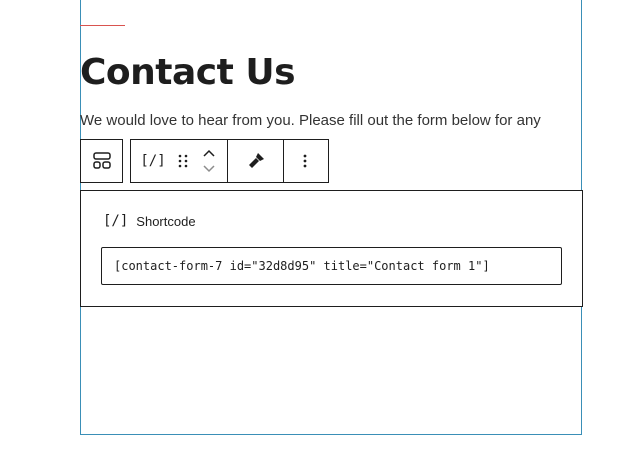 The height and width of the screenshot is (449, 621). I want to click on toolbar-parent-group, so click(101, 161).